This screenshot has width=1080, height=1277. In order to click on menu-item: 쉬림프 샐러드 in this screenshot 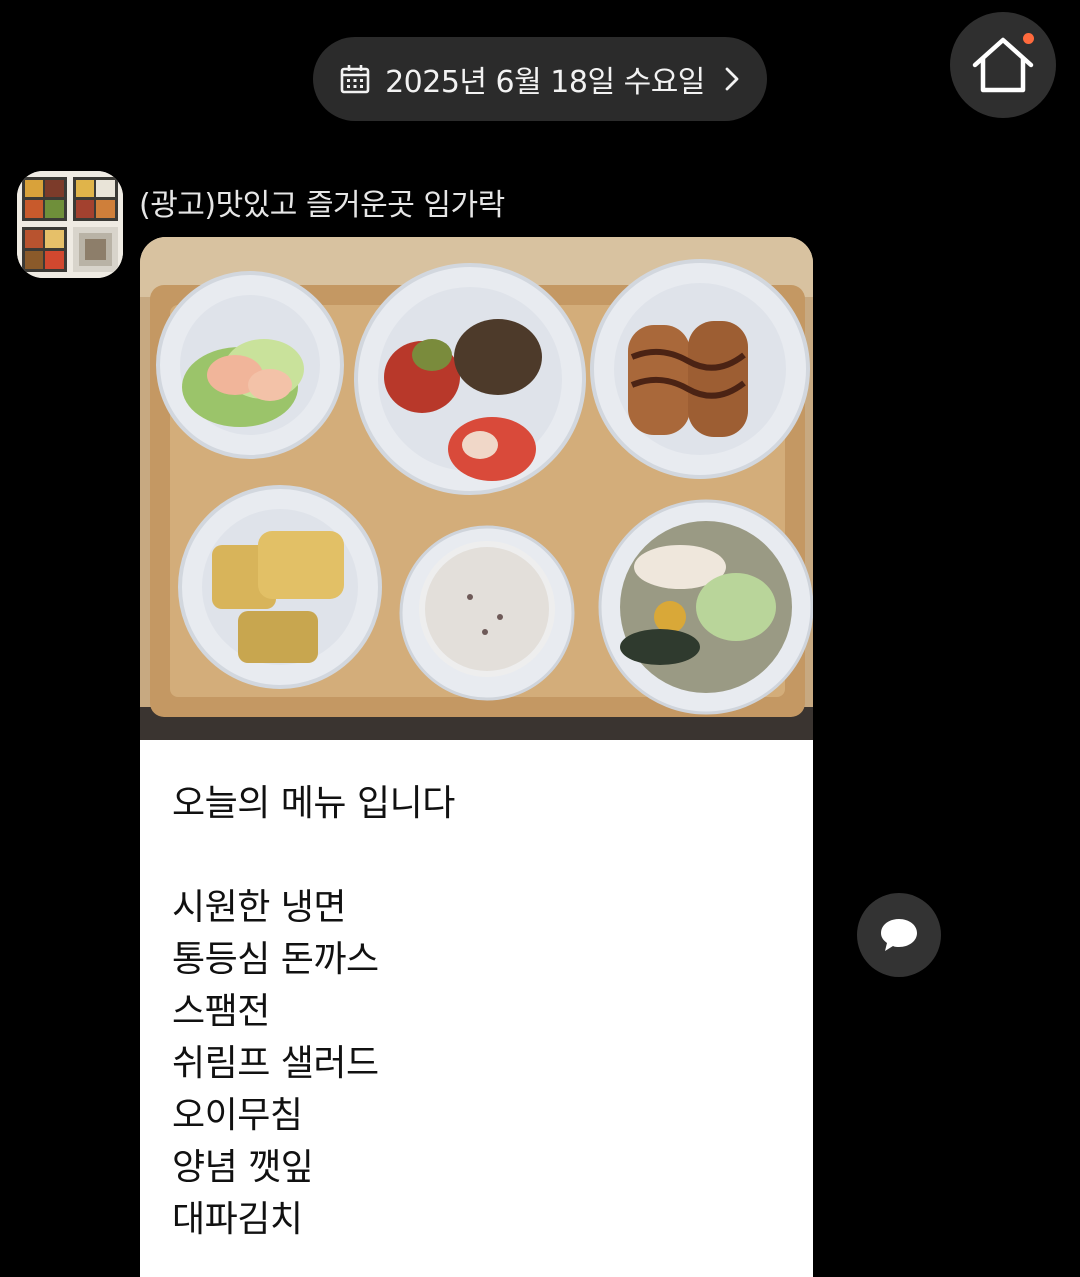, I will do `click(275, 1063)`.